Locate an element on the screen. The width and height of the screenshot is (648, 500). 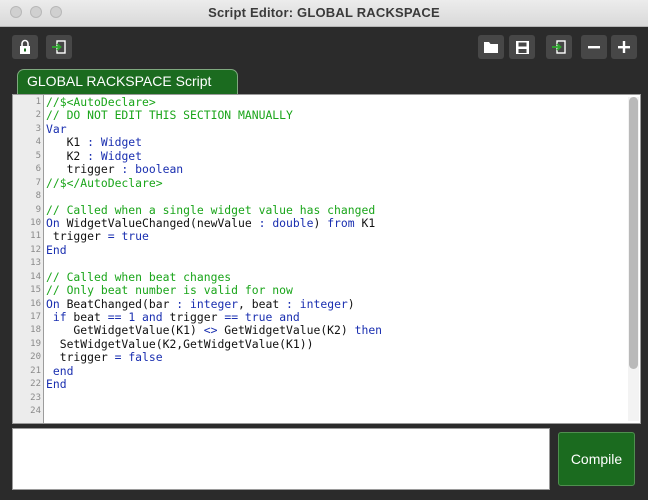
line-number: 3 is located at coordinates (38, 128).